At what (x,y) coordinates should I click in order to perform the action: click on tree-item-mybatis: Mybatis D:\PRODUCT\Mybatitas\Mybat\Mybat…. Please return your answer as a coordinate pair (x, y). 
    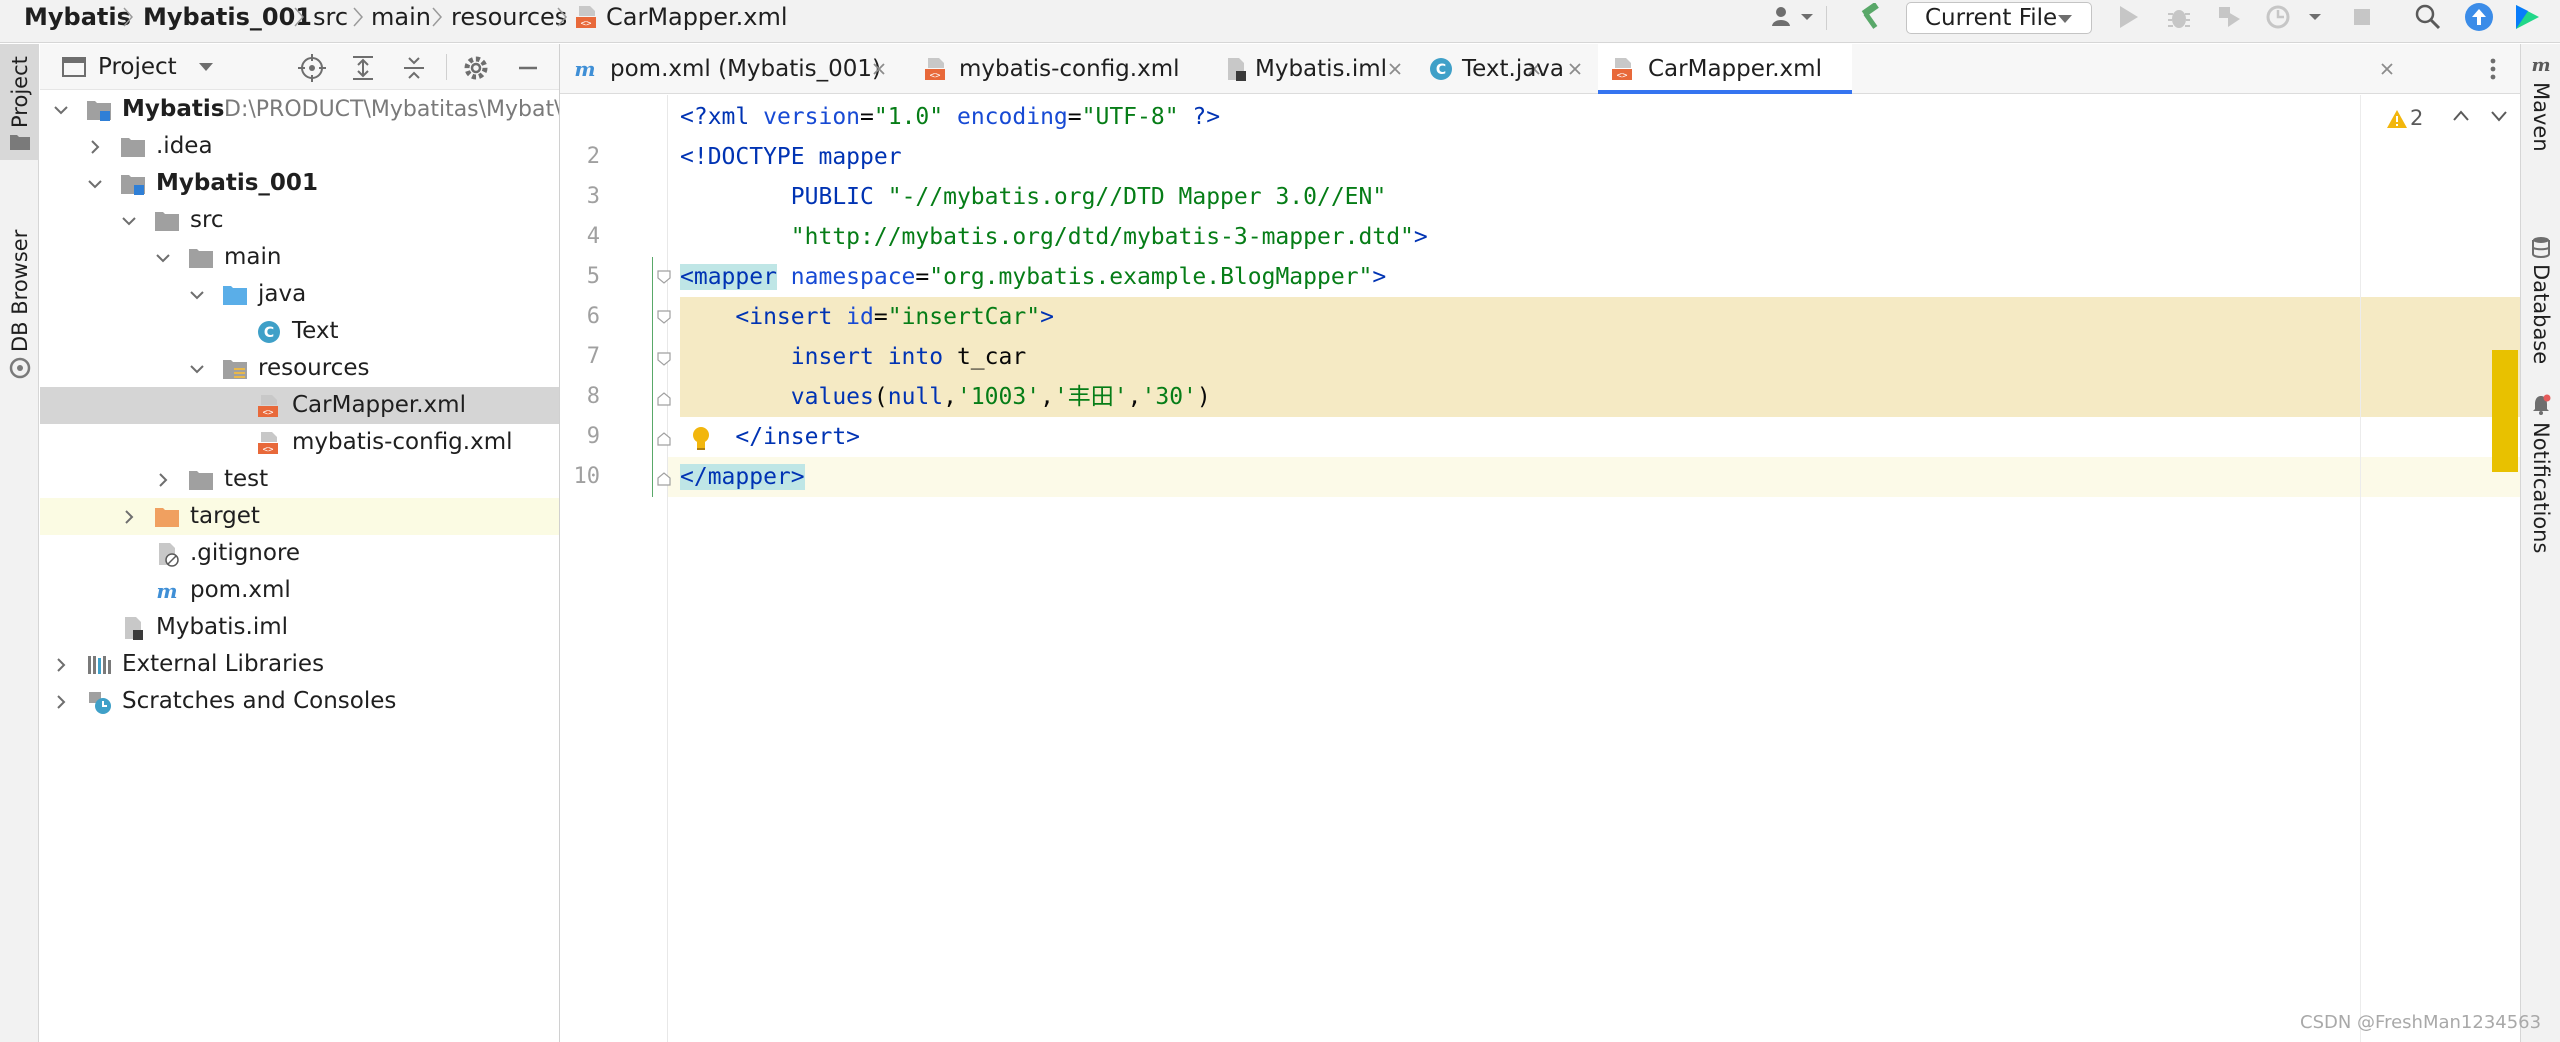
    Looking at the image, I should click on (343, 109).